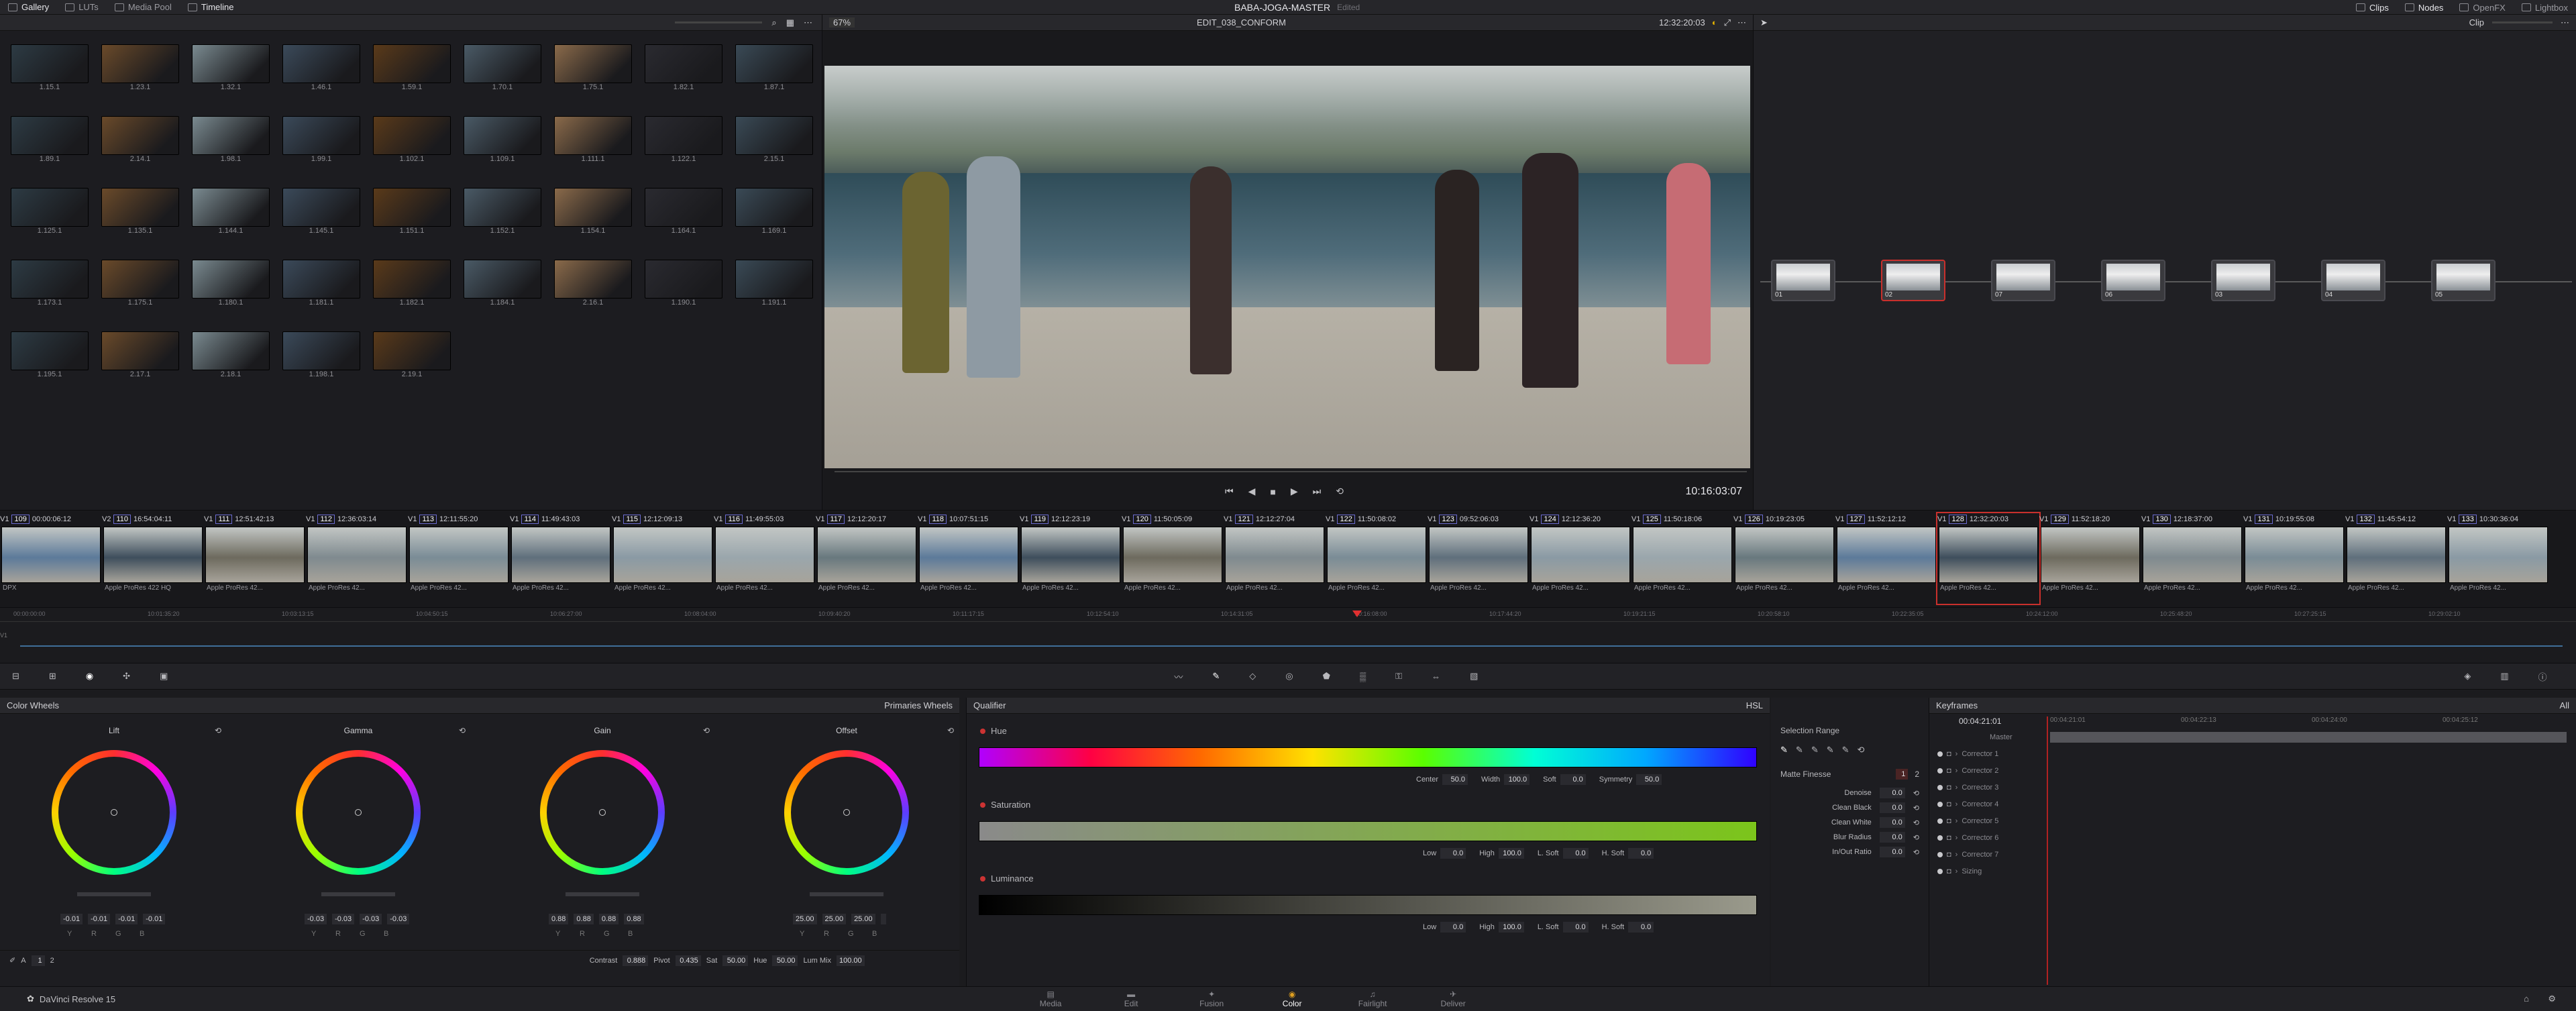  Describe the element at coordinates (1803, 280) in the screenshot. I see `node: 01` at that location.